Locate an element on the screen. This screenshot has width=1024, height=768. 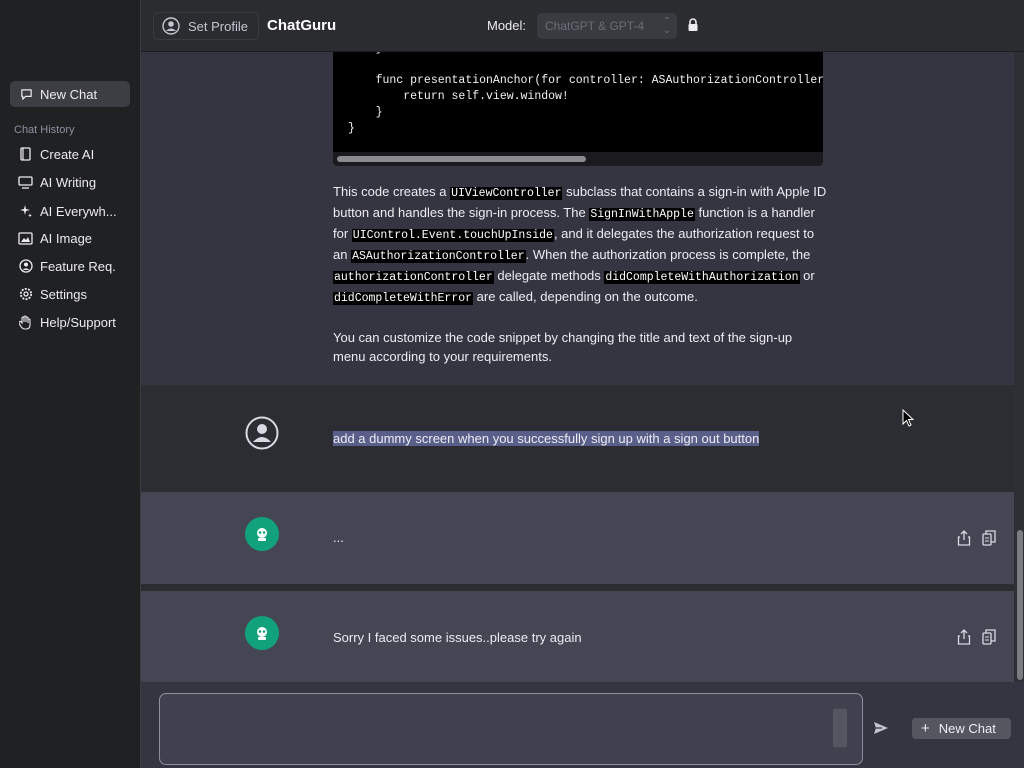
sidebar-item-label: AI Image is located at coordinates (66, 238).